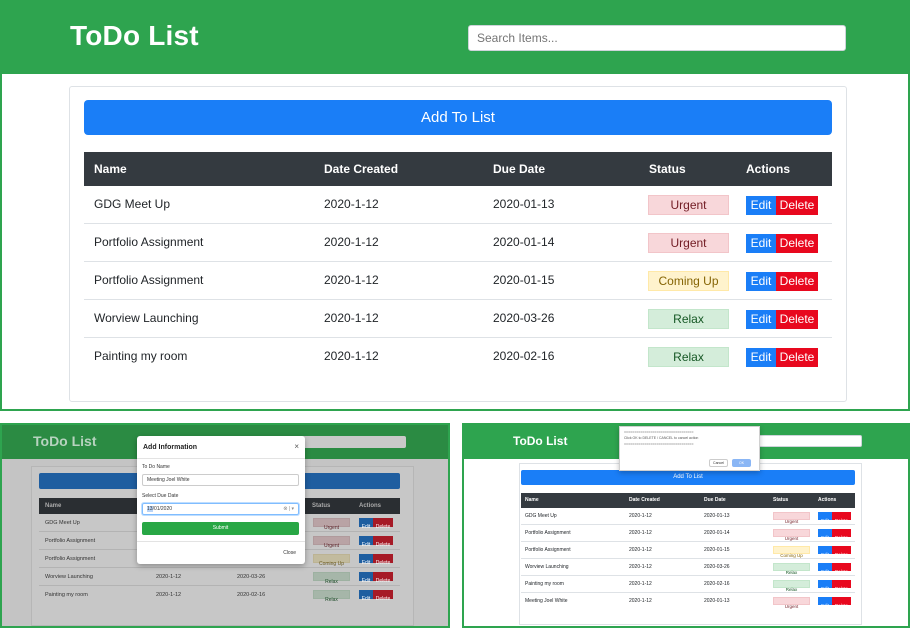 This screenshot has width=910, height=628. I want to click on submit-button: Submit, so click(220, 528).